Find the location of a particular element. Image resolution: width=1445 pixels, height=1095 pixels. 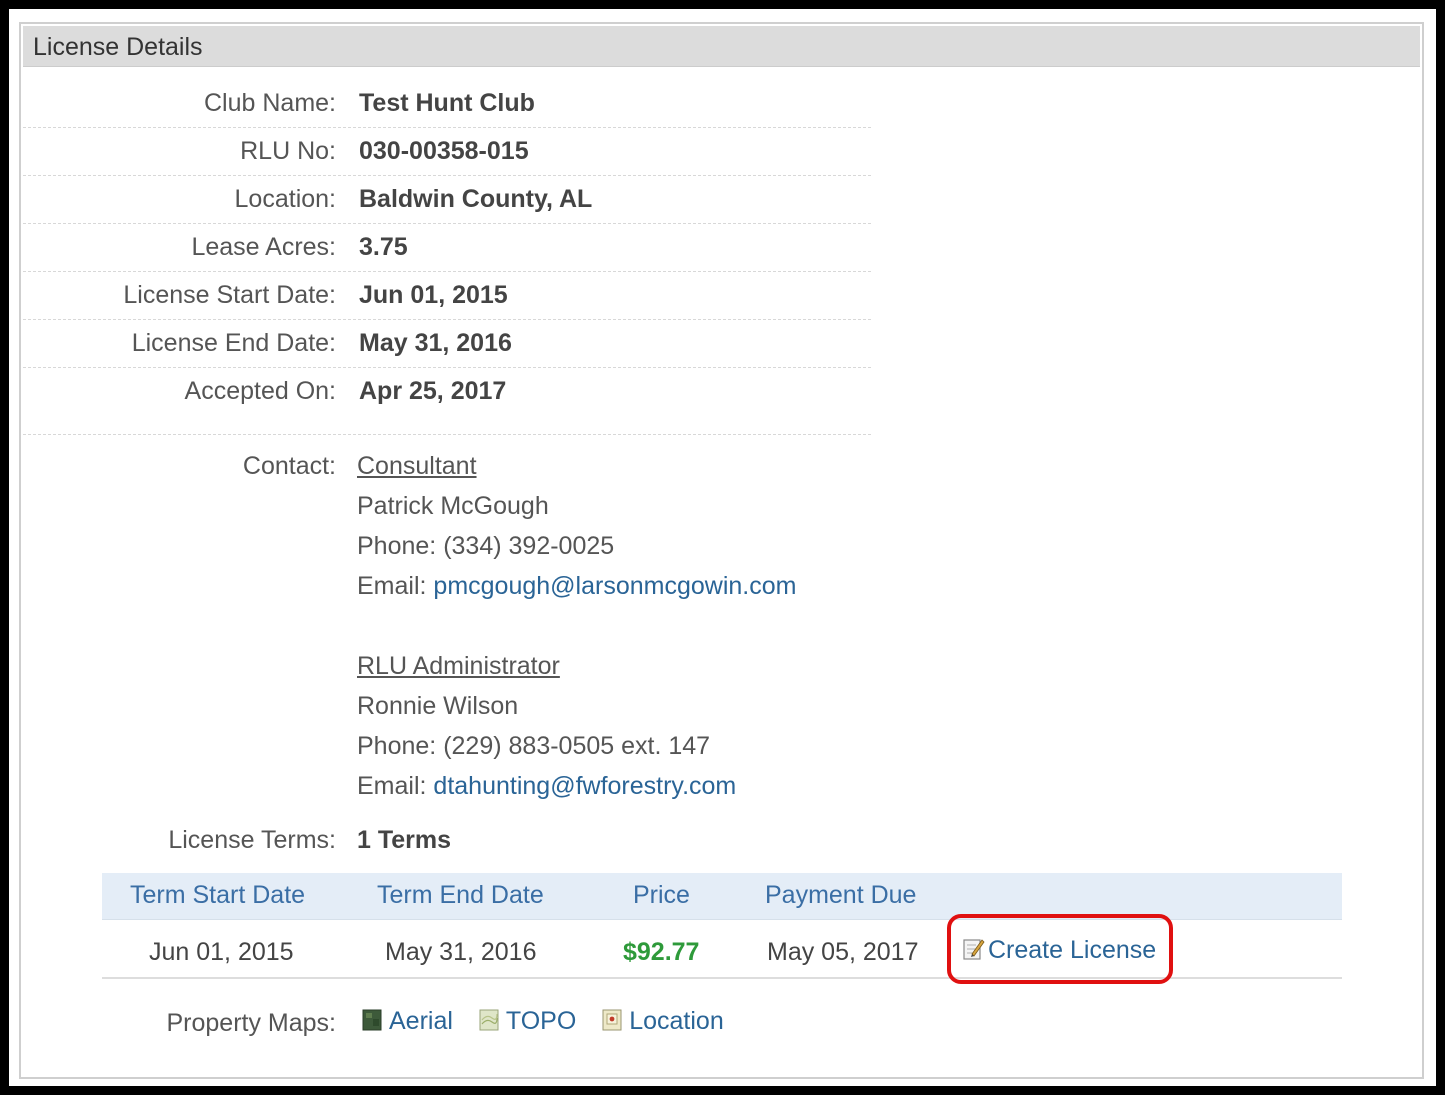

consultant-email-line: Email: pmcgough@larsonmcgowin.com is located at coordinates (576, 586).